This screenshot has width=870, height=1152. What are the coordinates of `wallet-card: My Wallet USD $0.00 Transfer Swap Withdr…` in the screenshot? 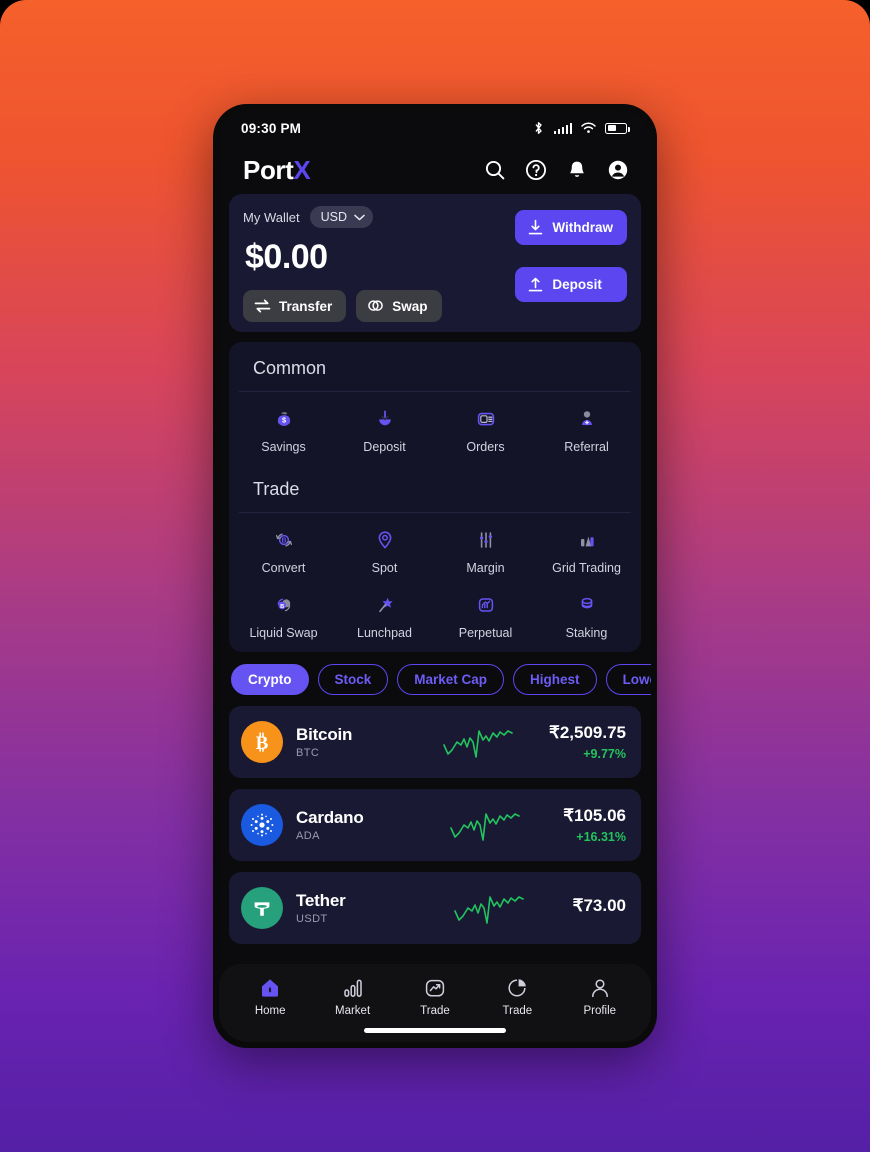 It's located at (435, 263).